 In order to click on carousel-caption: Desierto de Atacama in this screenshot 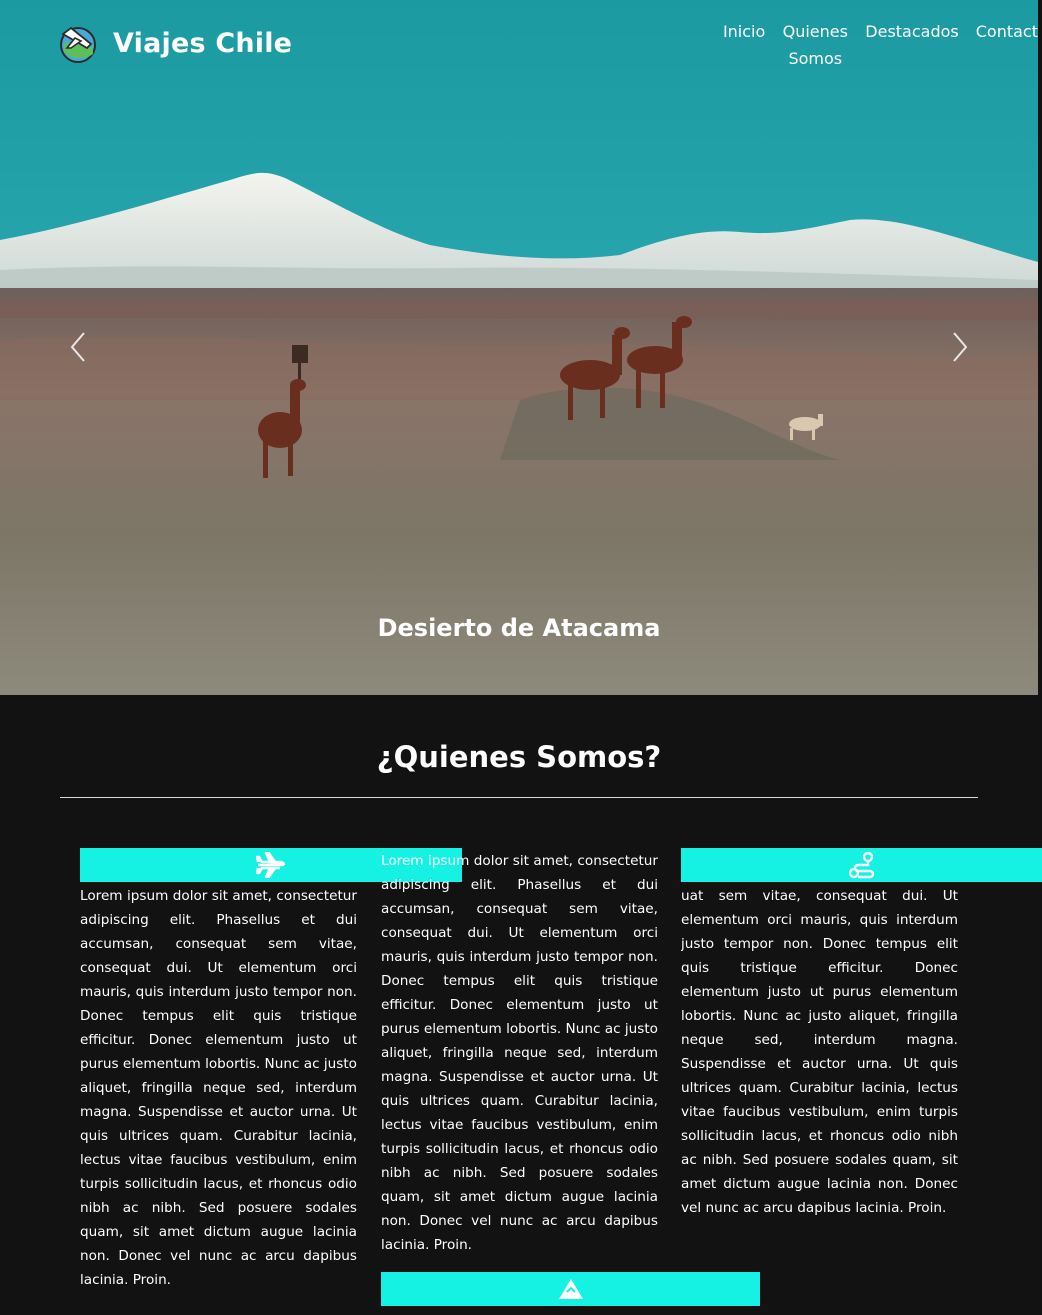, I will do `click(519, 628)`.